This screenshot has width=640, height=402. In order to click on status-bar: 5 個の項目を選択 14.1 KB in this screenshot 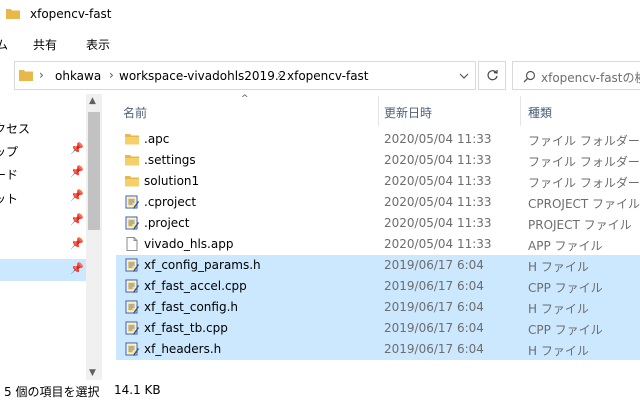, I will do `click(320, 391)`.